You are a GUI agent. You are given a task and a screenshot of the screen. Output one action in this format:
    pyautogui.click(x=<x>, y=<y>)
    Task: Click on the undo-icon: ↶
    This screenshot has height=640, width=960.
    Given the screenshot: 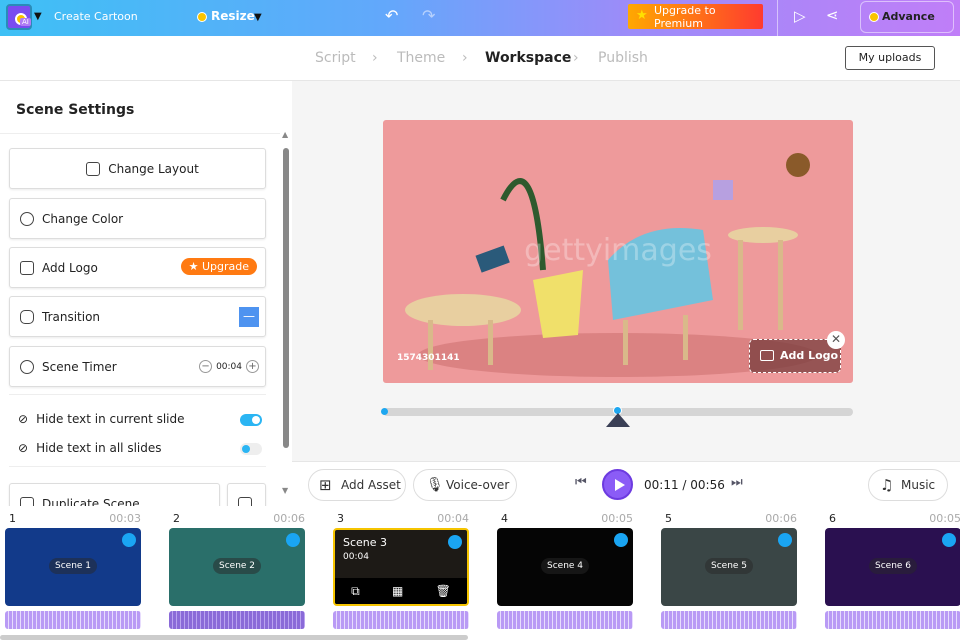 What is the action you would take?
    pyautogui.click(x=391, y=15)
    